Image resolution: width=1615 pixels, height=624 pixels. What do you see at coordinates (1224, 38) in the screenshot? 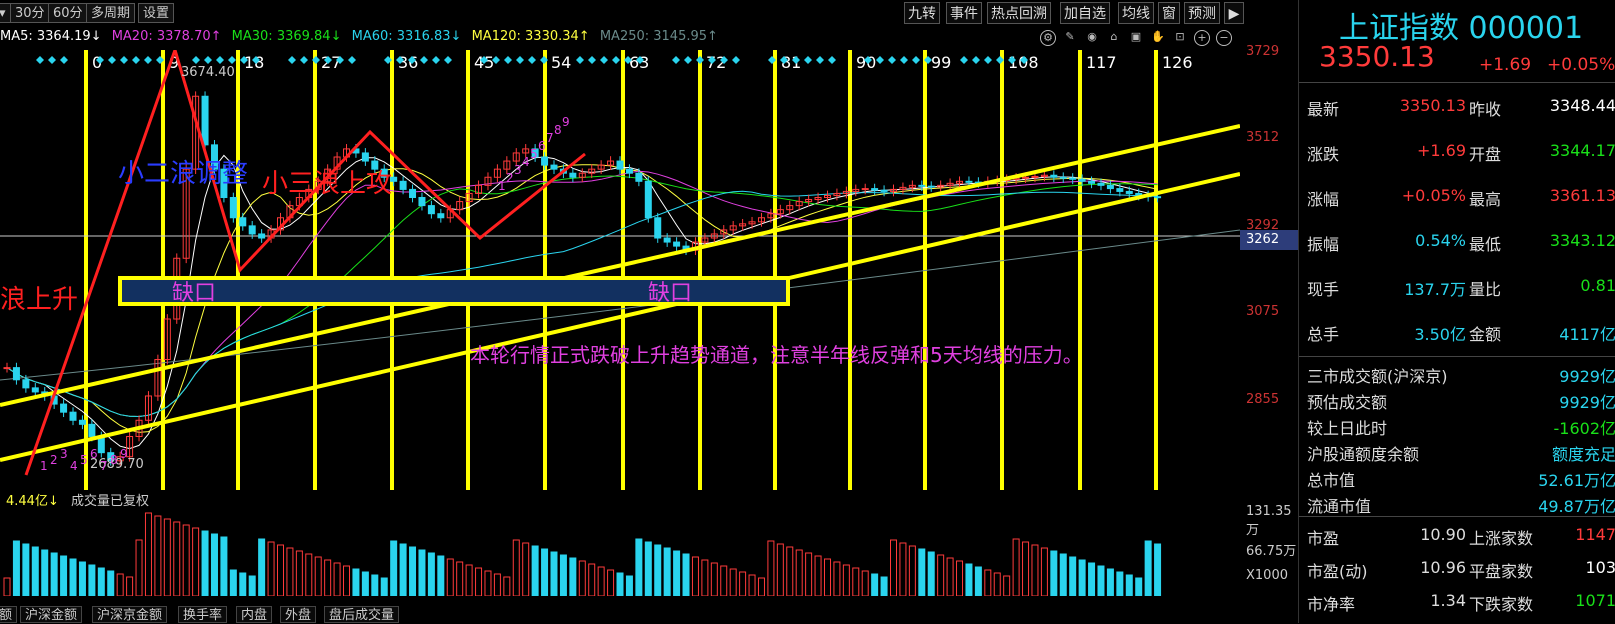
I see `zoom-out-icon: −` at bounding box center [1224, 38].